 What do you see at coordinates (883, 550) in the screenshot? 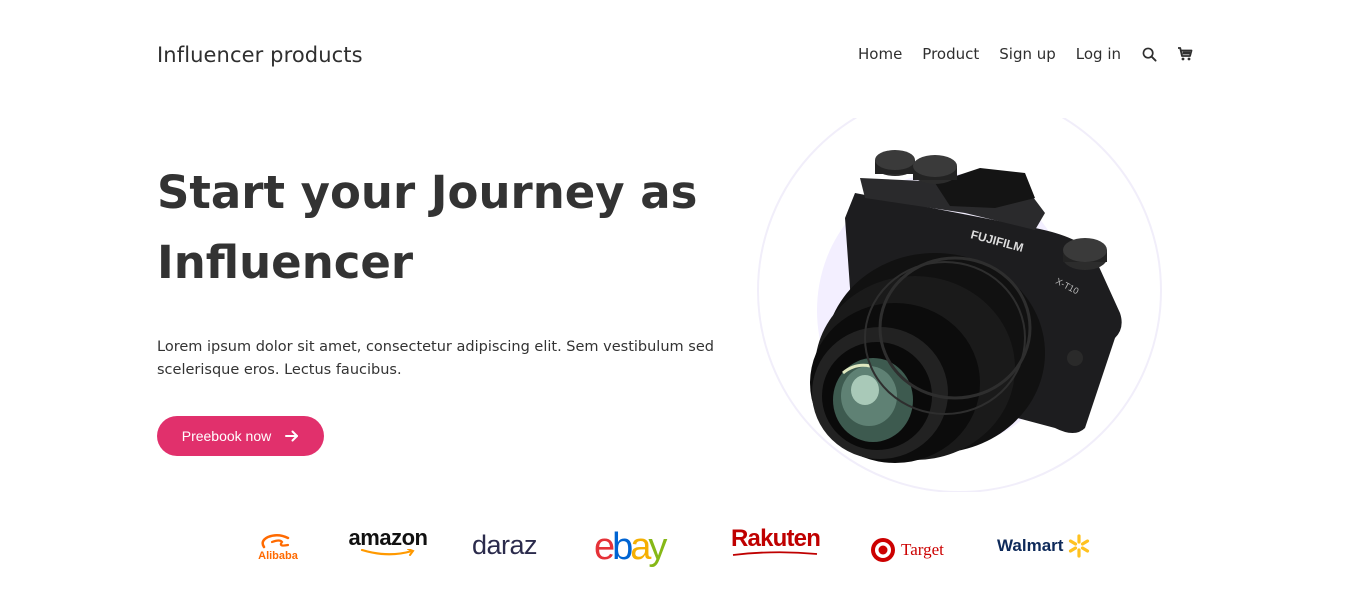
I see `target-bullseye-icon` at bounding box center [883, 550].